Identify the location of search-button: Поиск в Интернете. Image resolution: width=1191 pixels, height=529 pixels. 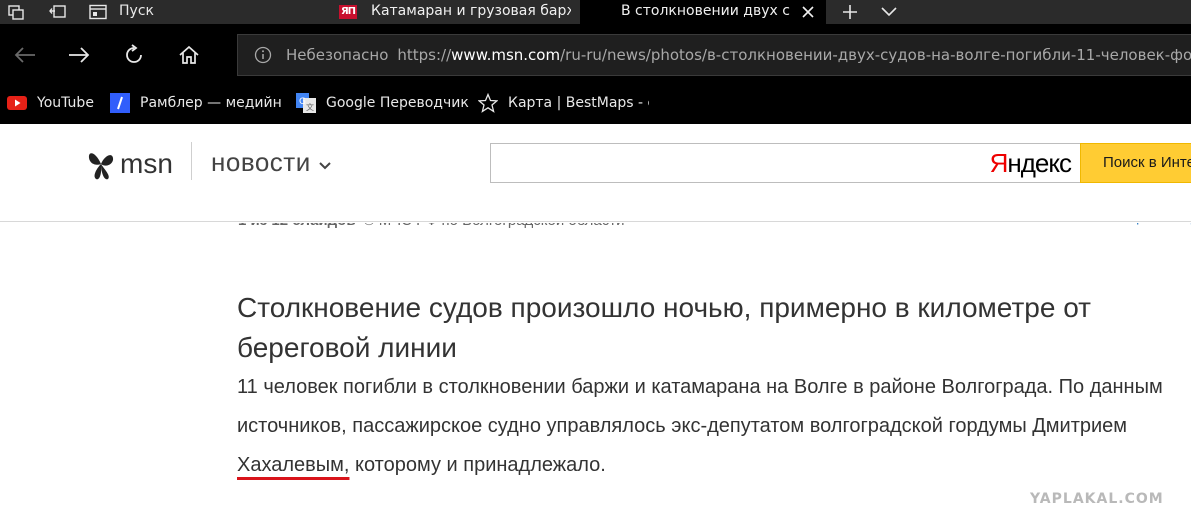
(1135, 163).